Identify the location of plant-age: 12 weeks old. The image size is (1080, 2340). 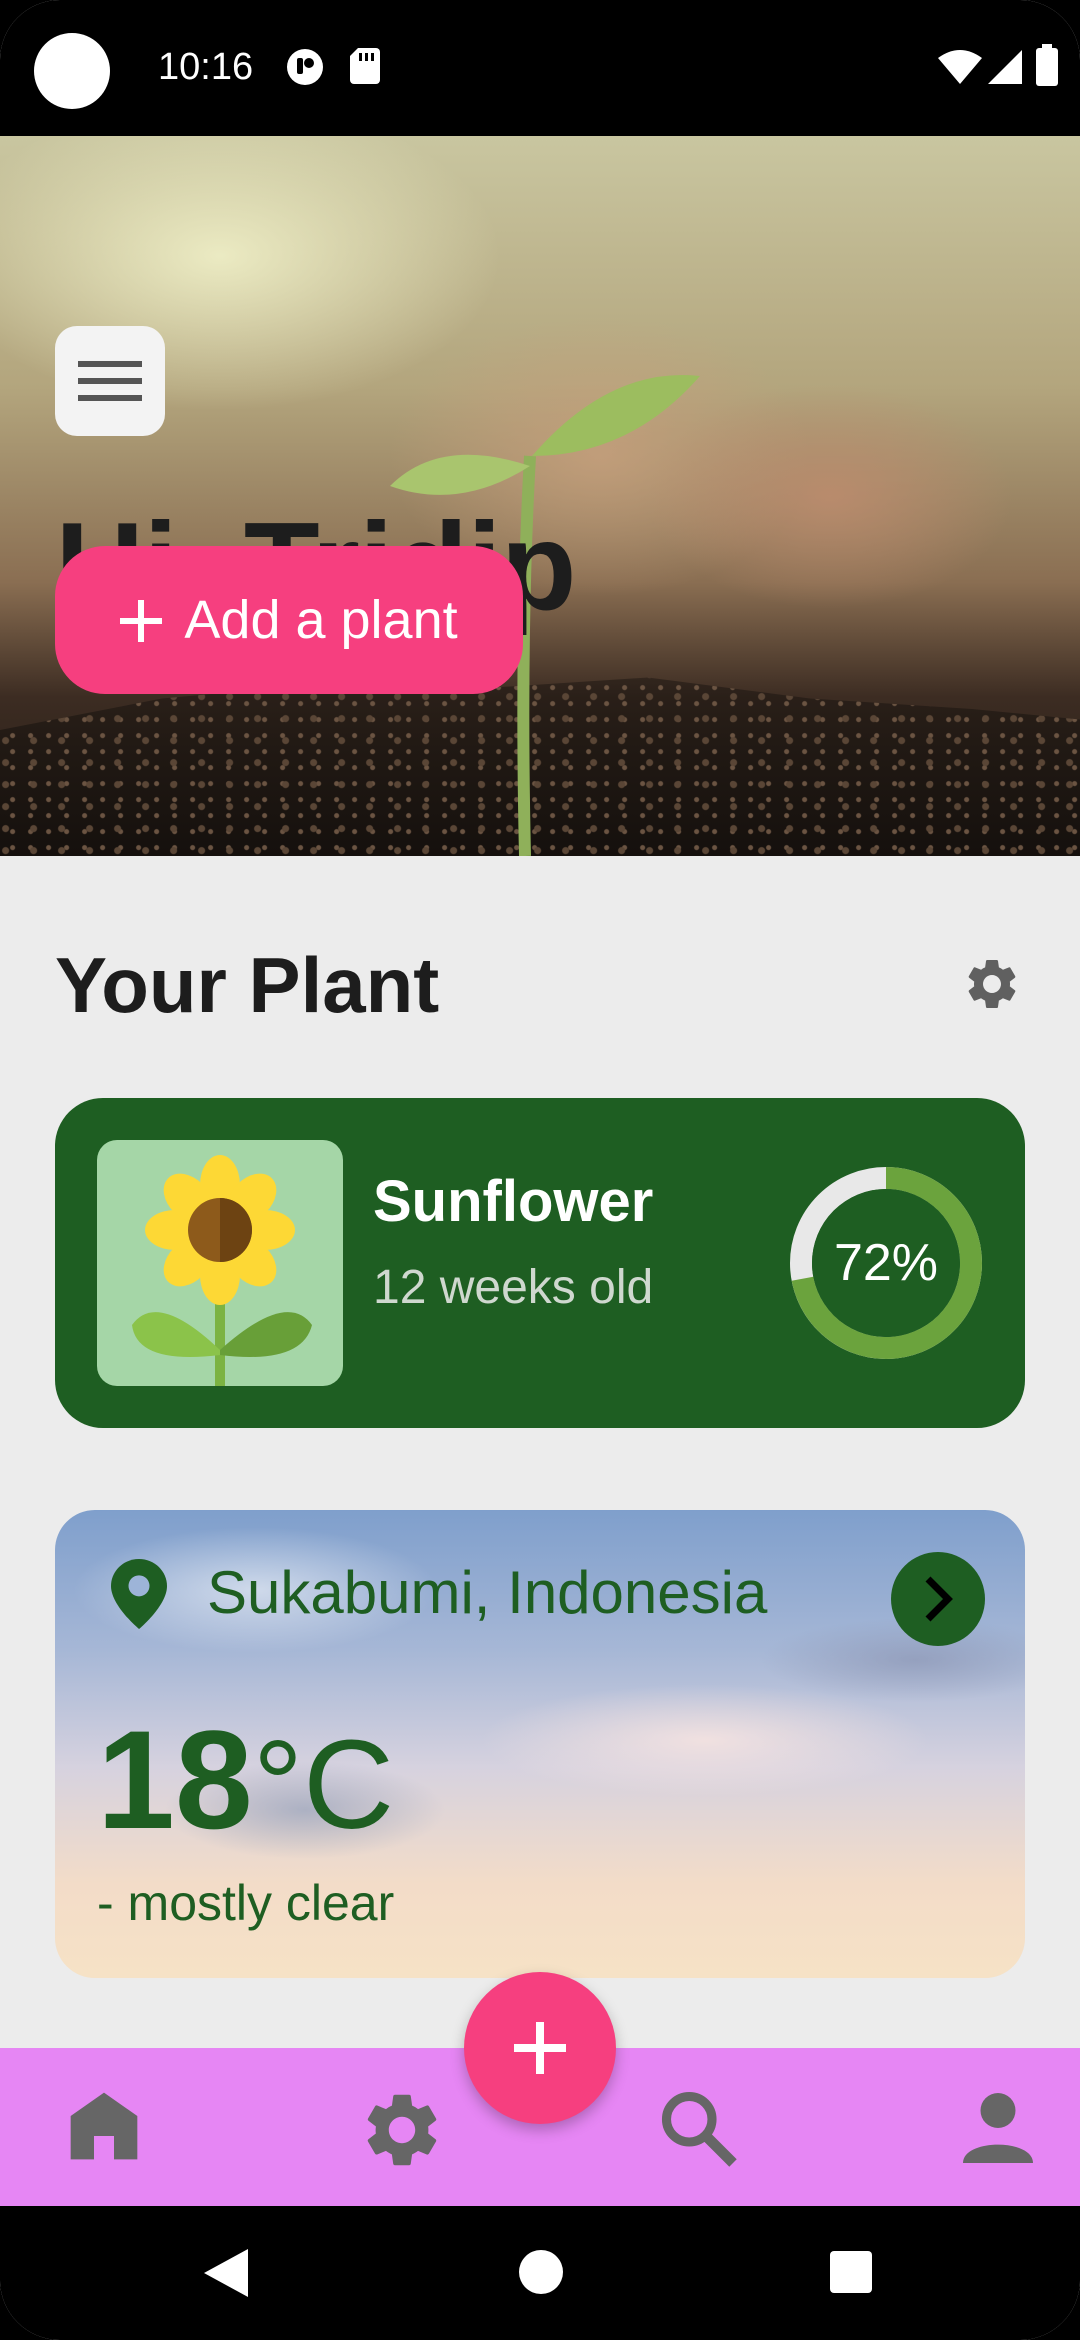
(513, 1287).